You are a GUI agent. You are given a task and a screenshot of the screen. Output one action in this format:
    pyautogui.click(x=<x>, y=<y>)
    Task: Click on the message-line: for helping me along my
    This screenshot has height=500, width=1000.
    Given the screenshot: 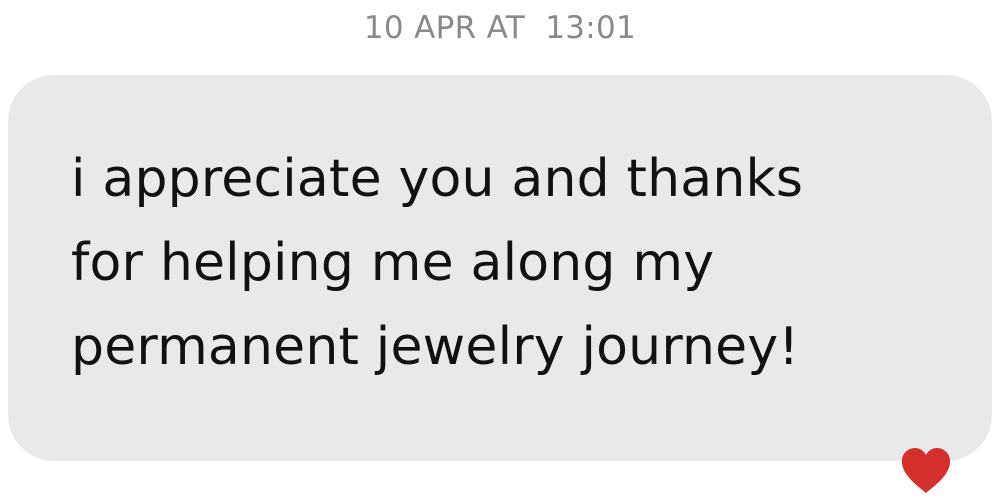 What is the action you would take?
    pyautogui.click(x=393, y=263)
    